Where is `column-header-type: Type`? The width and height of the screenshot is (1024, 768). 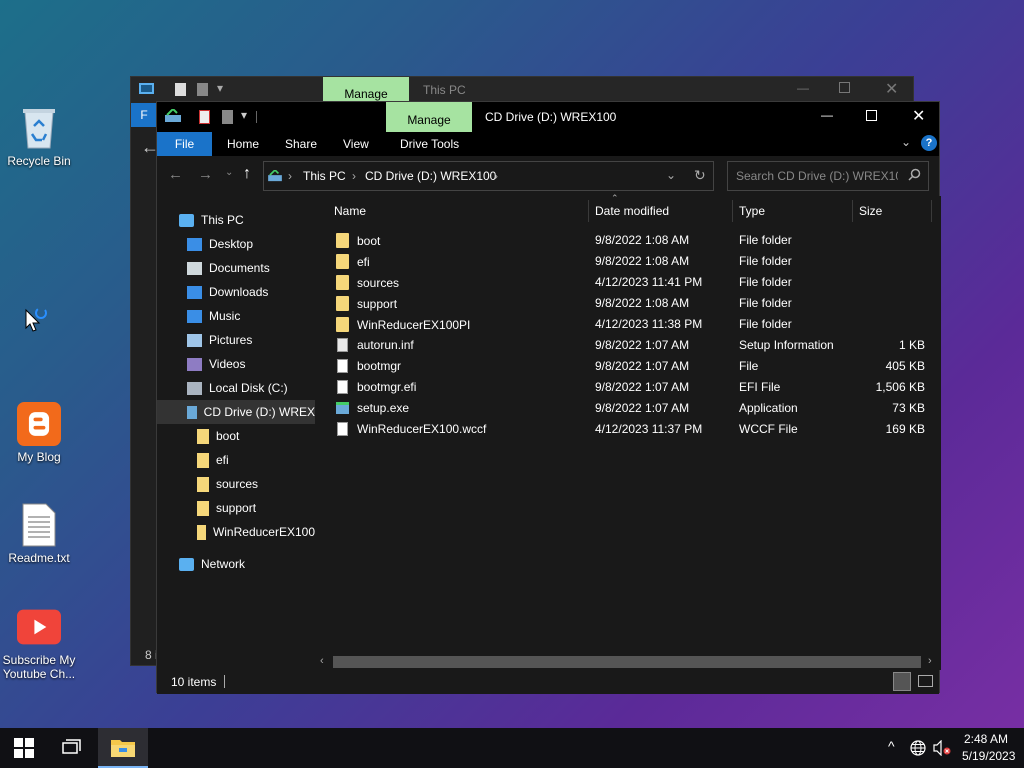
column-header-type: Type is located at coordinates (752, 211).